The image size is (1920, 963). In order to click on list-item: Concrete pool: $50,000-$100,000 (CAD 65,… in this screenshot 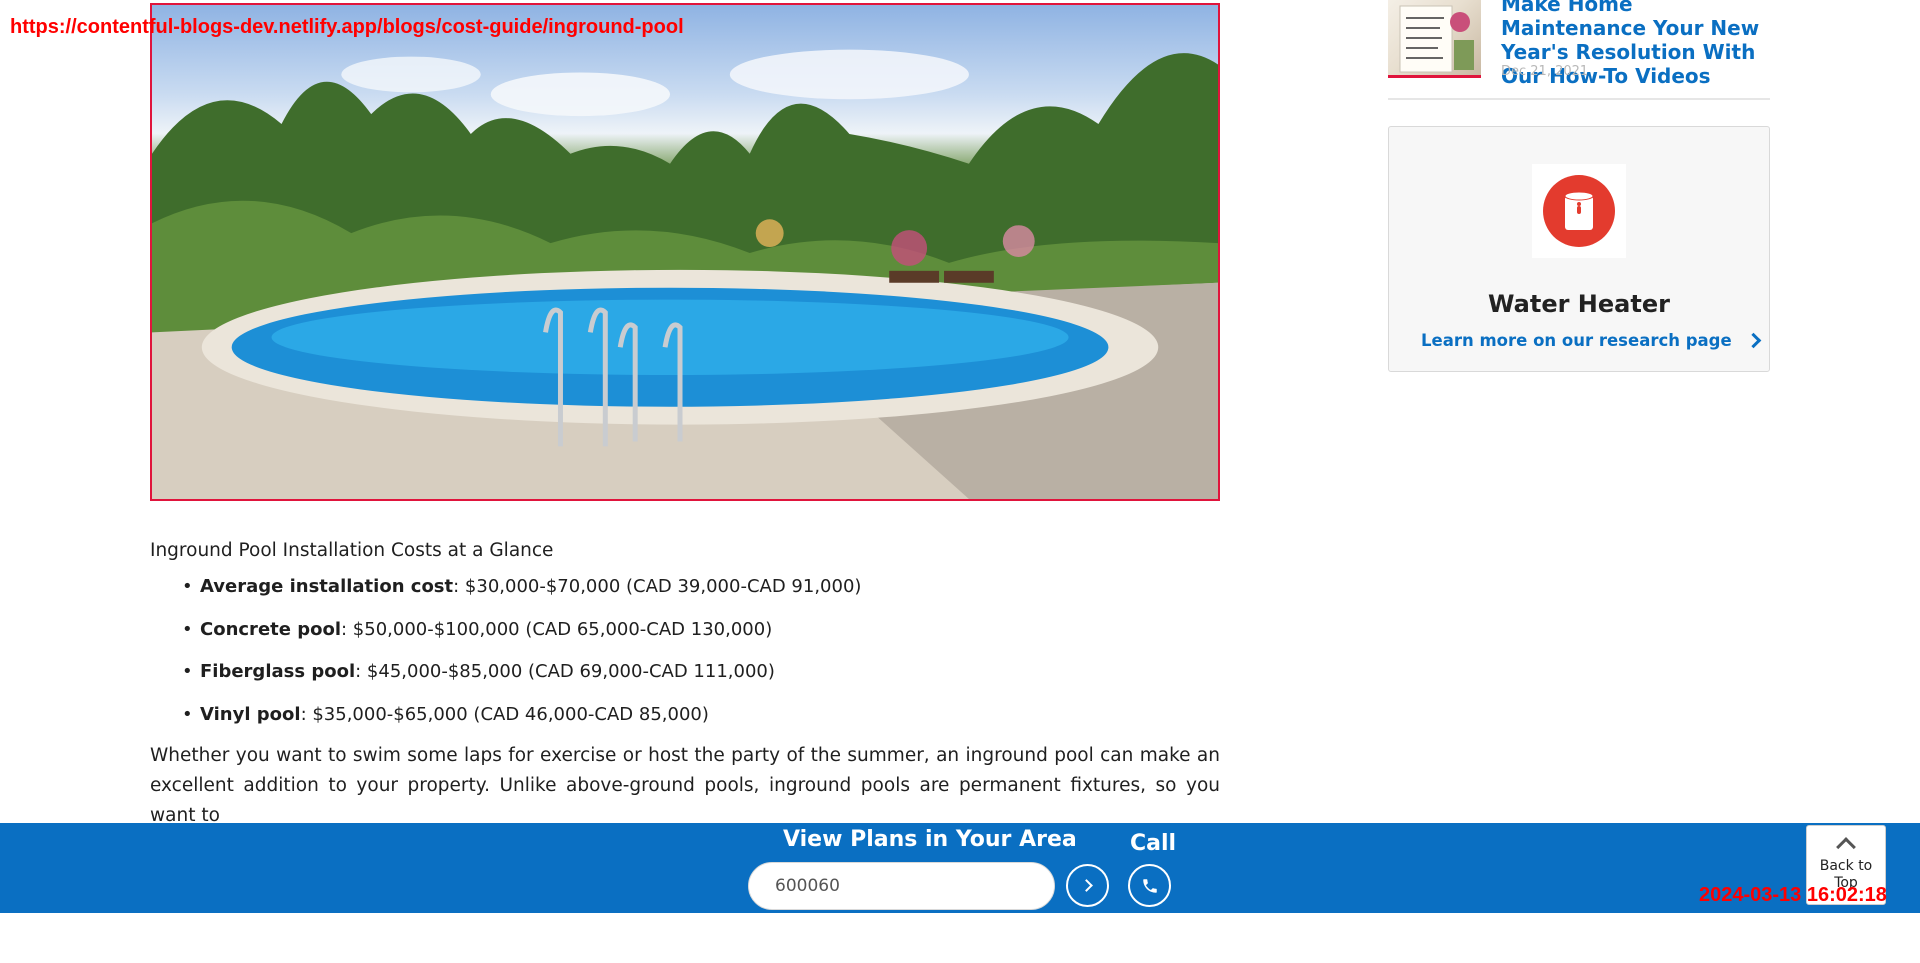, I will do `click(701, 630)`.